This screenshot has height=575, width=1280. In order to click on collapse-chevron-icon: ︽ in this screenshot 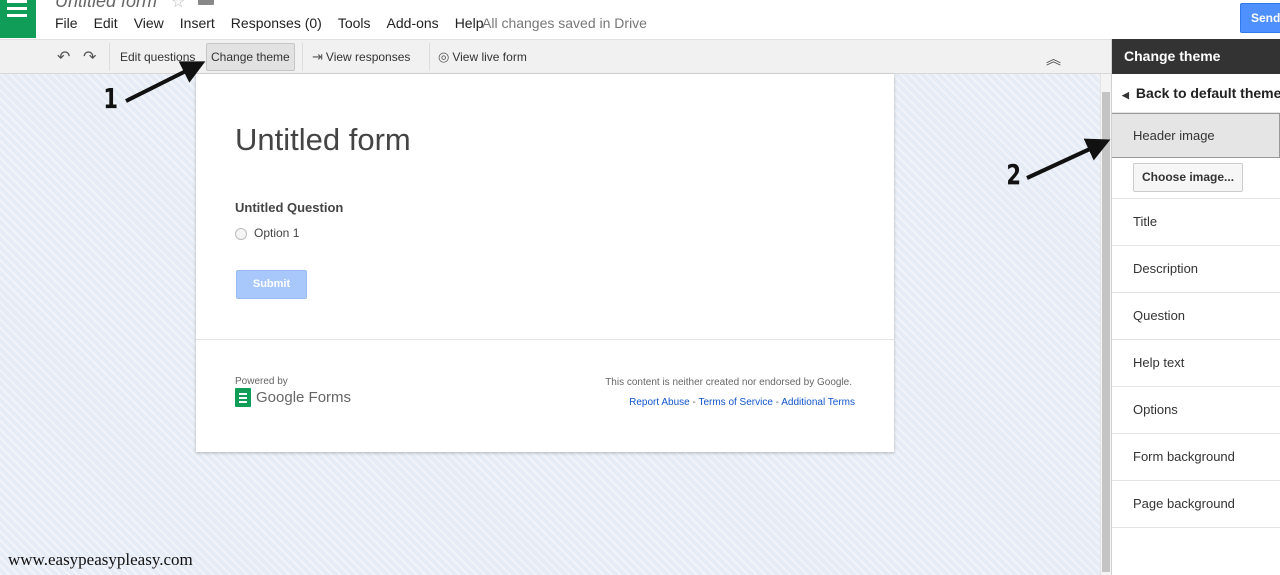, I will do `click(1053, 58)`.